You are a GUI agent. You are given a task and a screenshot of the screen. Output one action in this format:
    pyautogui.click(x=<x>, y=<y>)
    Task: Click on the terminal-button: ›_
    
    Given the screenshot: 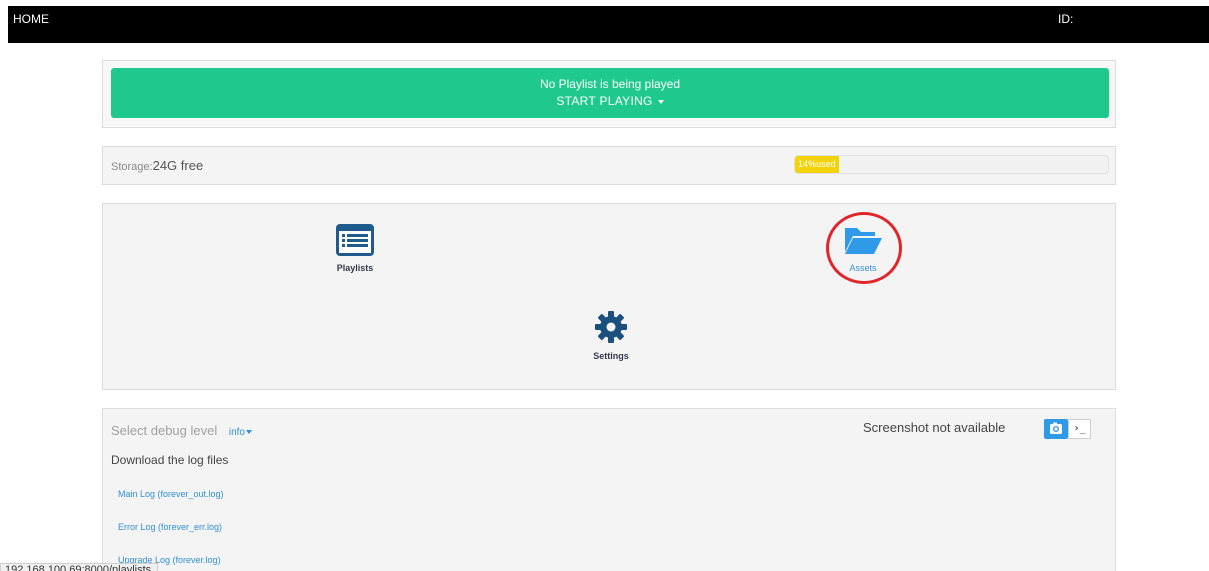 What is the action you would take?
    pyautogui.click(x=1079, y=429)
    